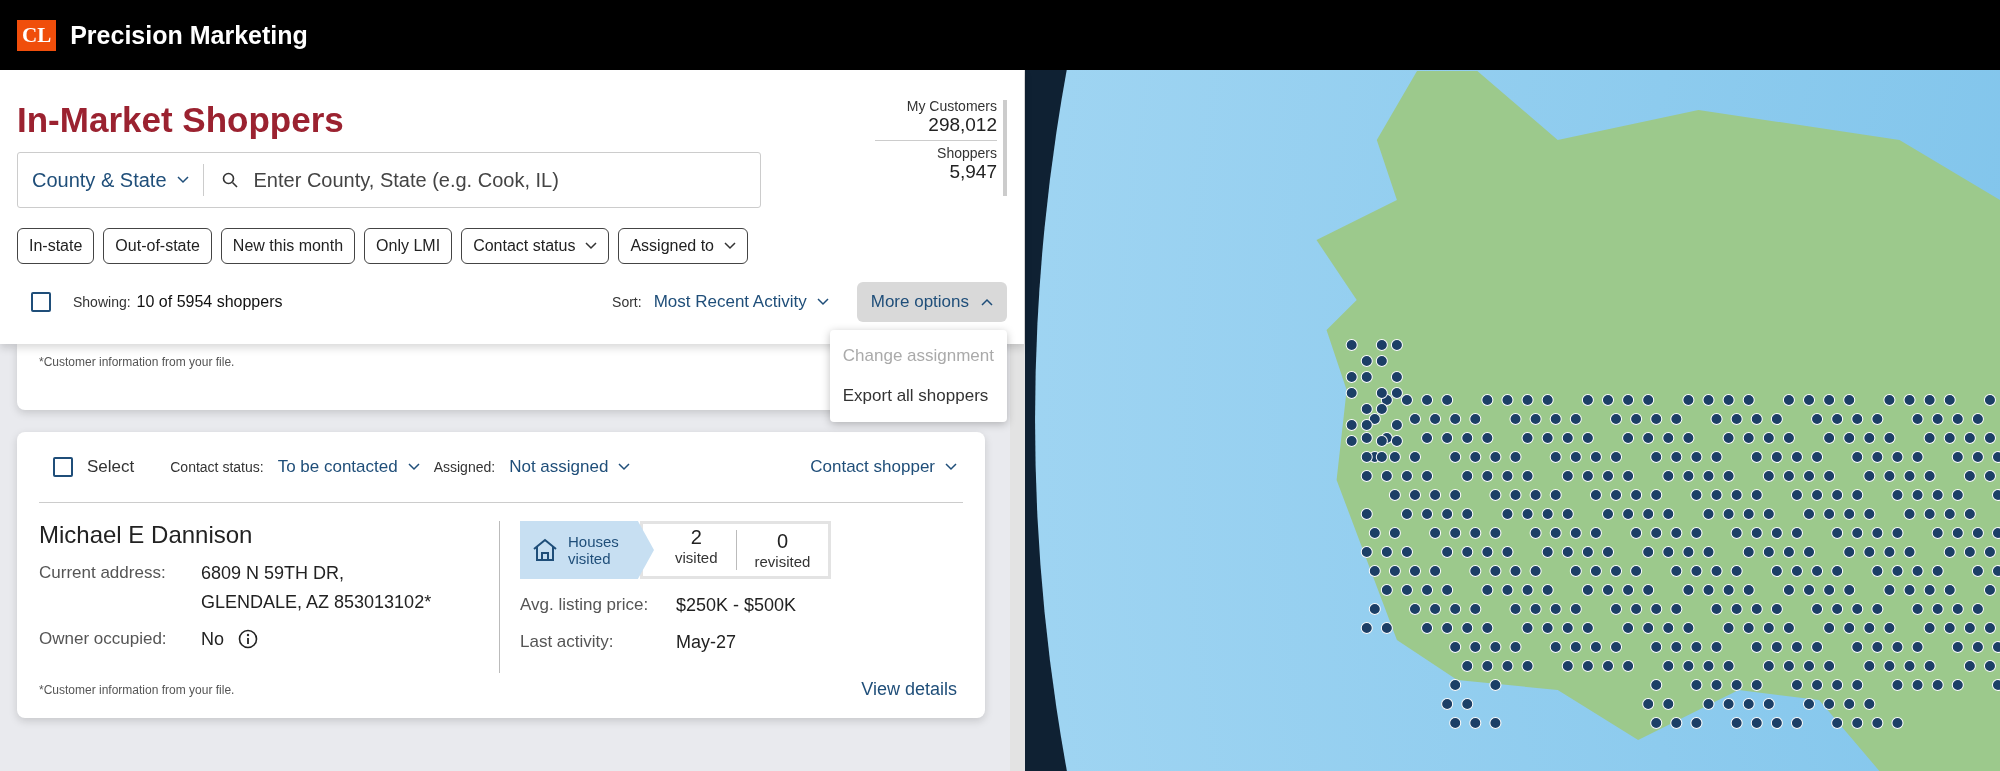 The image size is (2000, 771). Describe the element at coordinates (736, 605) in the screenshot. I see `detail-value: $250K - $500K` at that location.